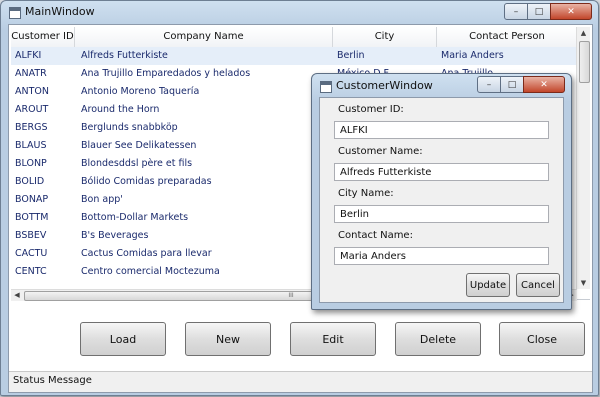 The height and width of the screenshot is (397, 600). I want to click on scroll-down-icon: ▼, so click(583, 283).